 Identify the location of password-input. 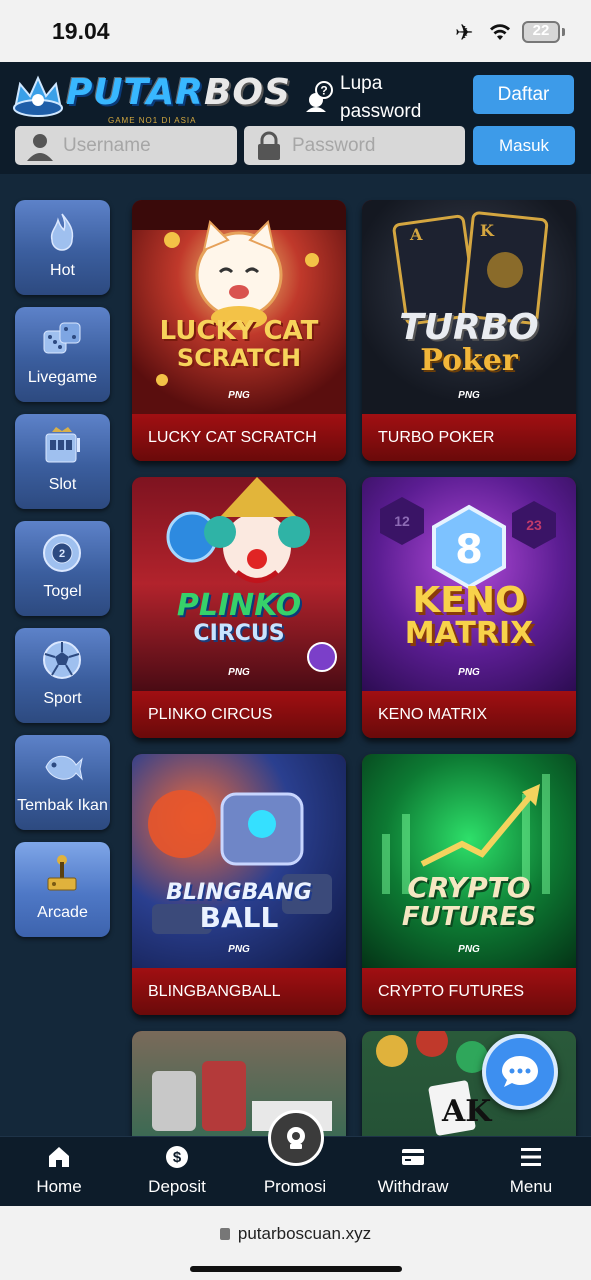
(372, 145).